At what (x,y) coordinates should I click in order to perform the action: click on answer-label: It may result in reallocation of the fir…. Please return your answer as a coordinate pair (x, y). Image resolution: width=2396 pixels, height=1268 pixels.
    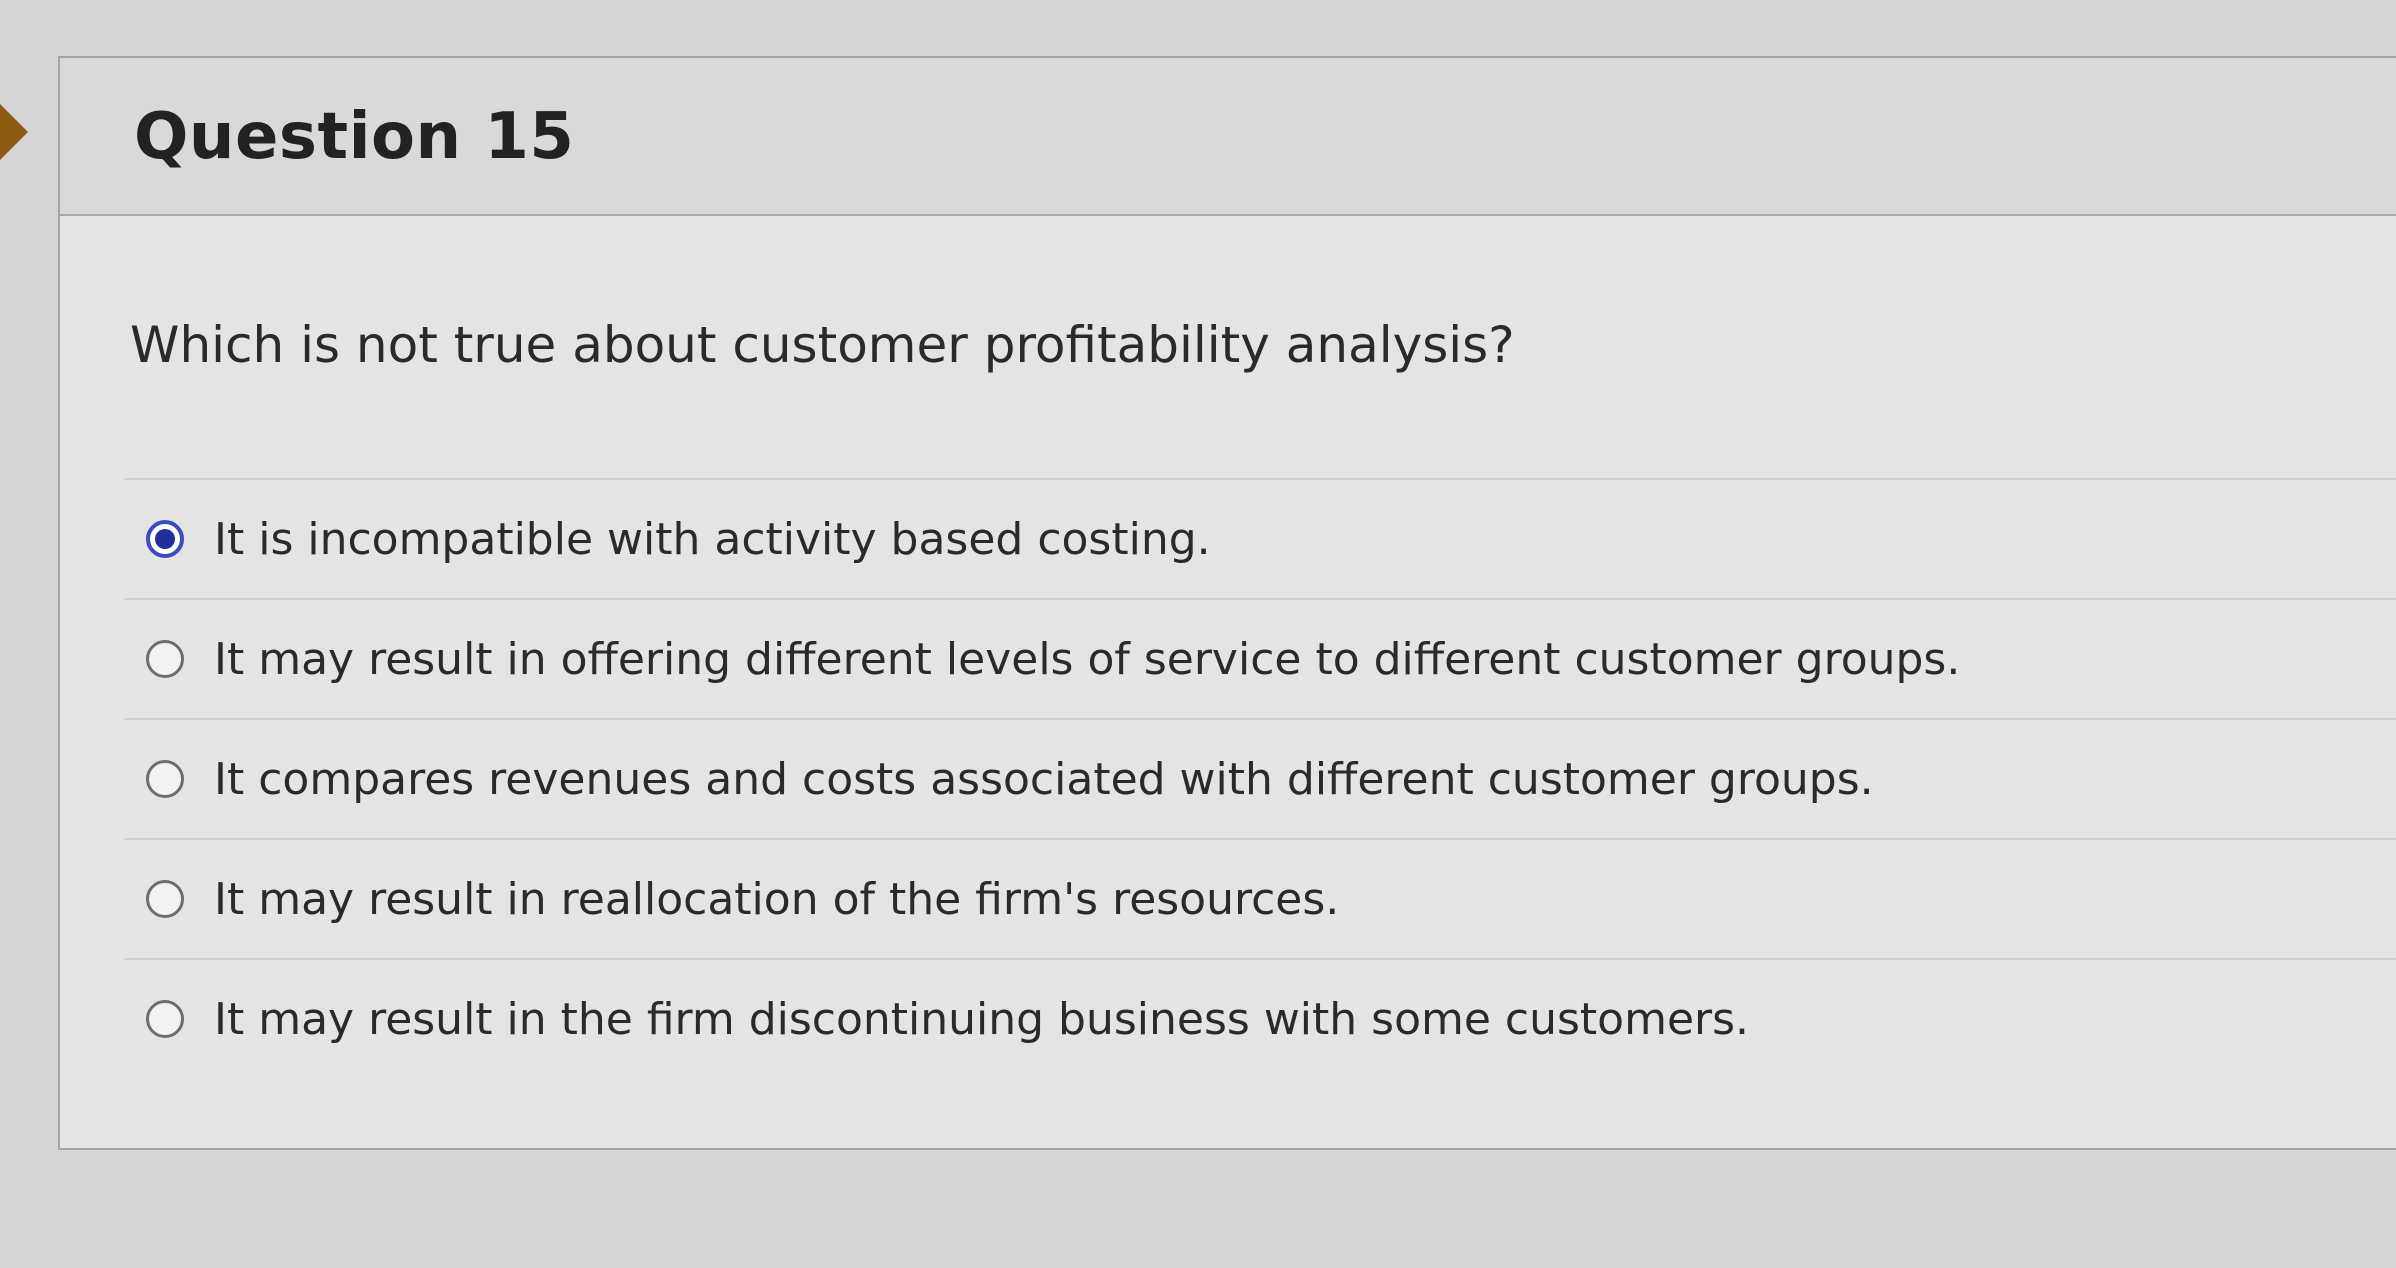
    Looking at the image, I should click on (777, 899).